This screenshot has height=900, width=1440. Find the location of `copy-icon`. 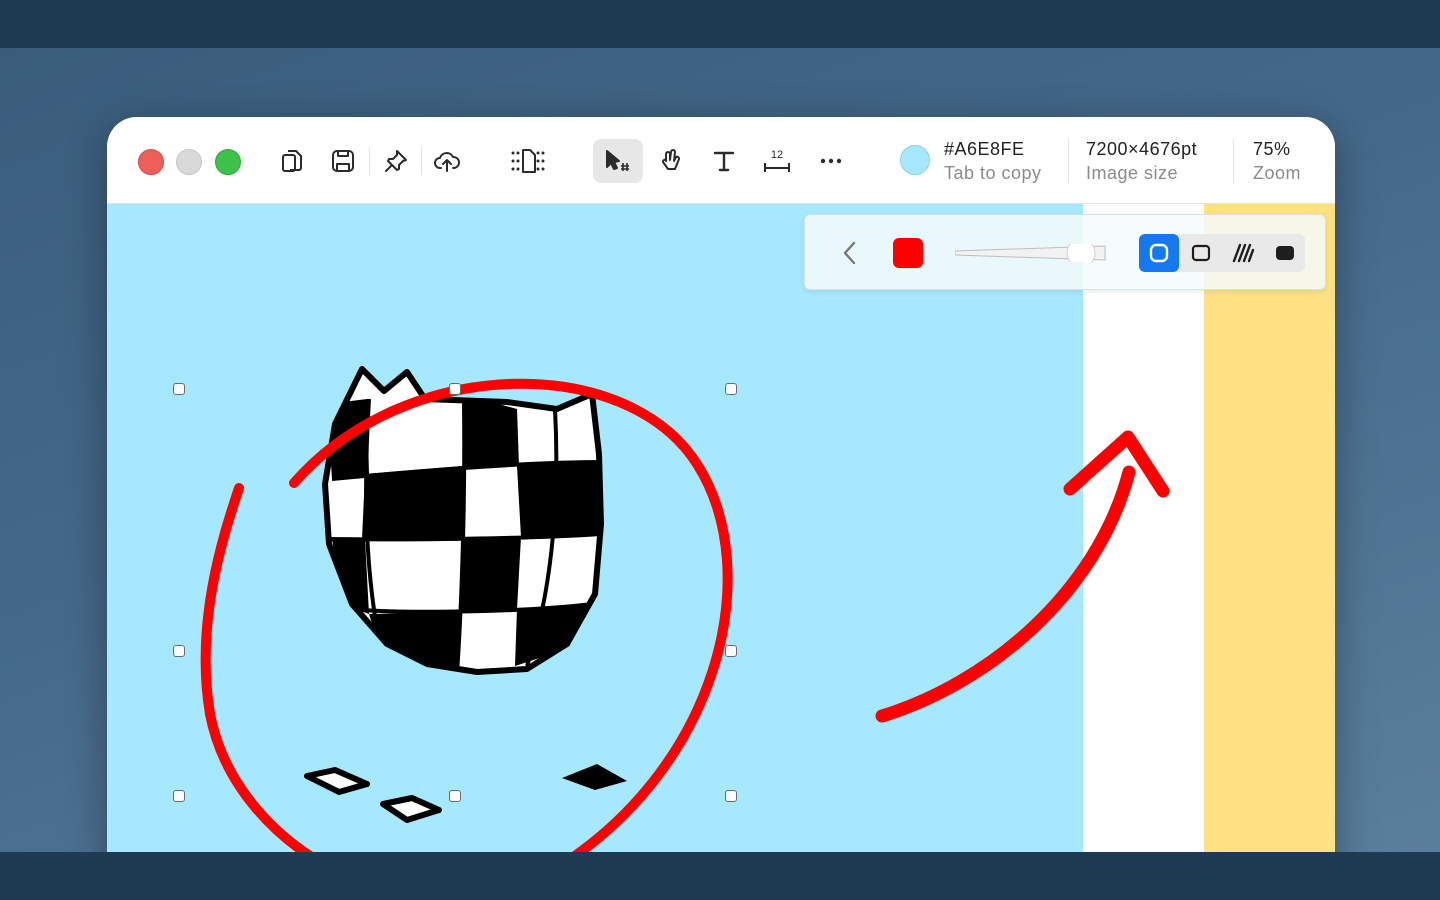

copy-icon is located at coordinates (292, 161).